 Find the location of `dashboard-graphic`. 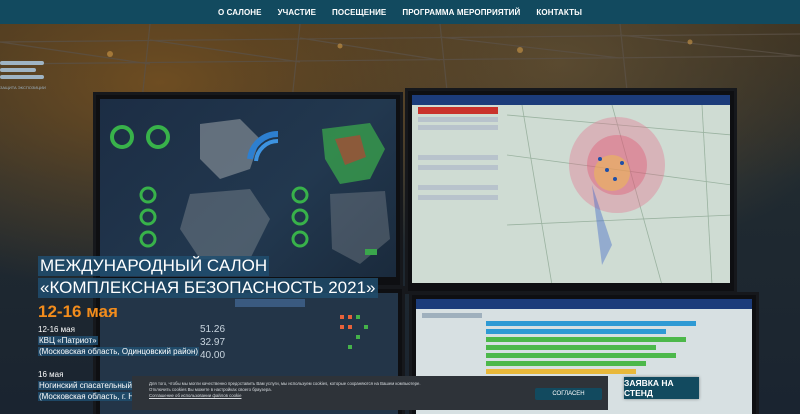

dashboard-graphic is located at coordinates (250, 191).